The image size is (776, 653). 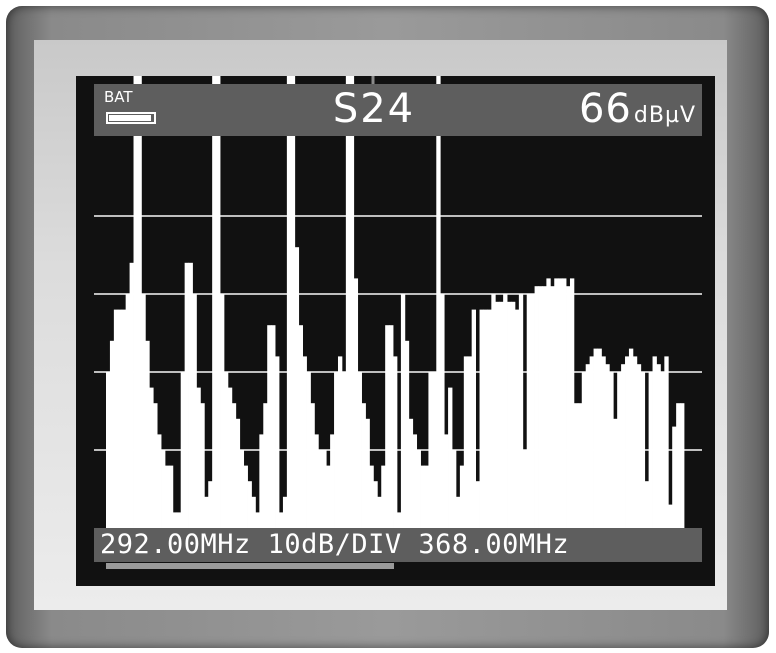 I want to click on frequency-footer: 292.00MHz 10dB/DIV 368.00MHz, so click(x=398, y=545).